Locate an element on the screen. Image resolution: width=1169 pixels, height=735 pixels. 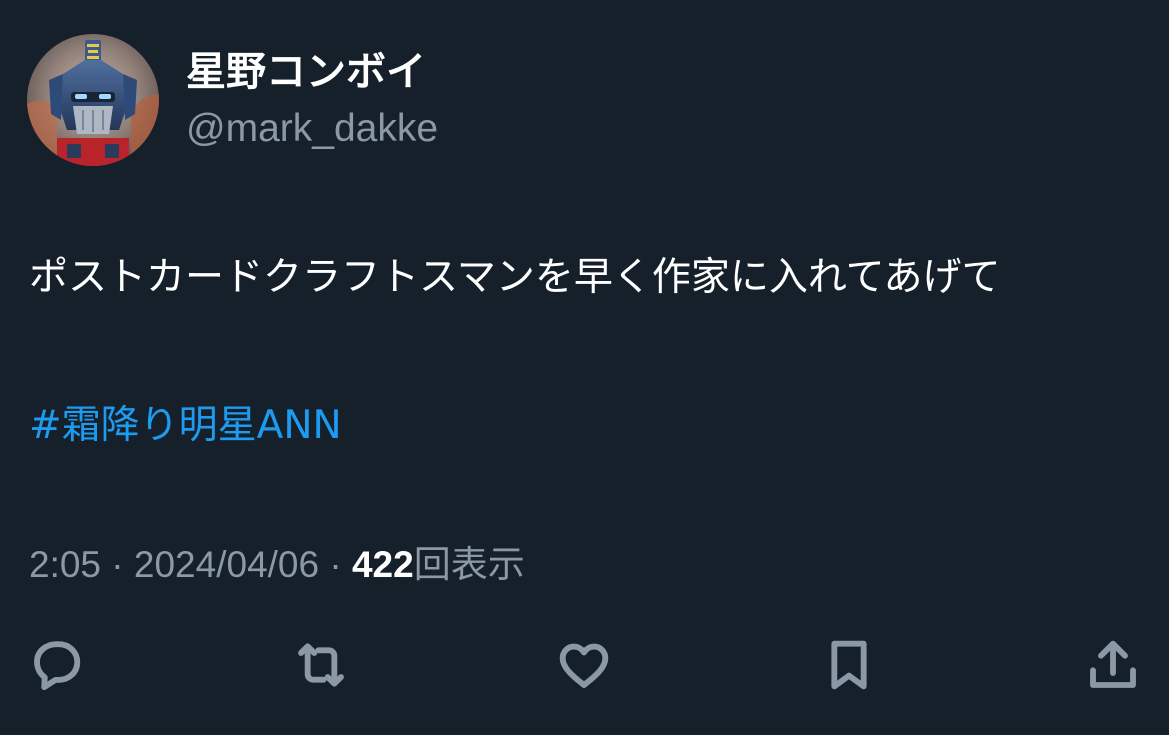
retweet-button is located at coordinates (321, 665).